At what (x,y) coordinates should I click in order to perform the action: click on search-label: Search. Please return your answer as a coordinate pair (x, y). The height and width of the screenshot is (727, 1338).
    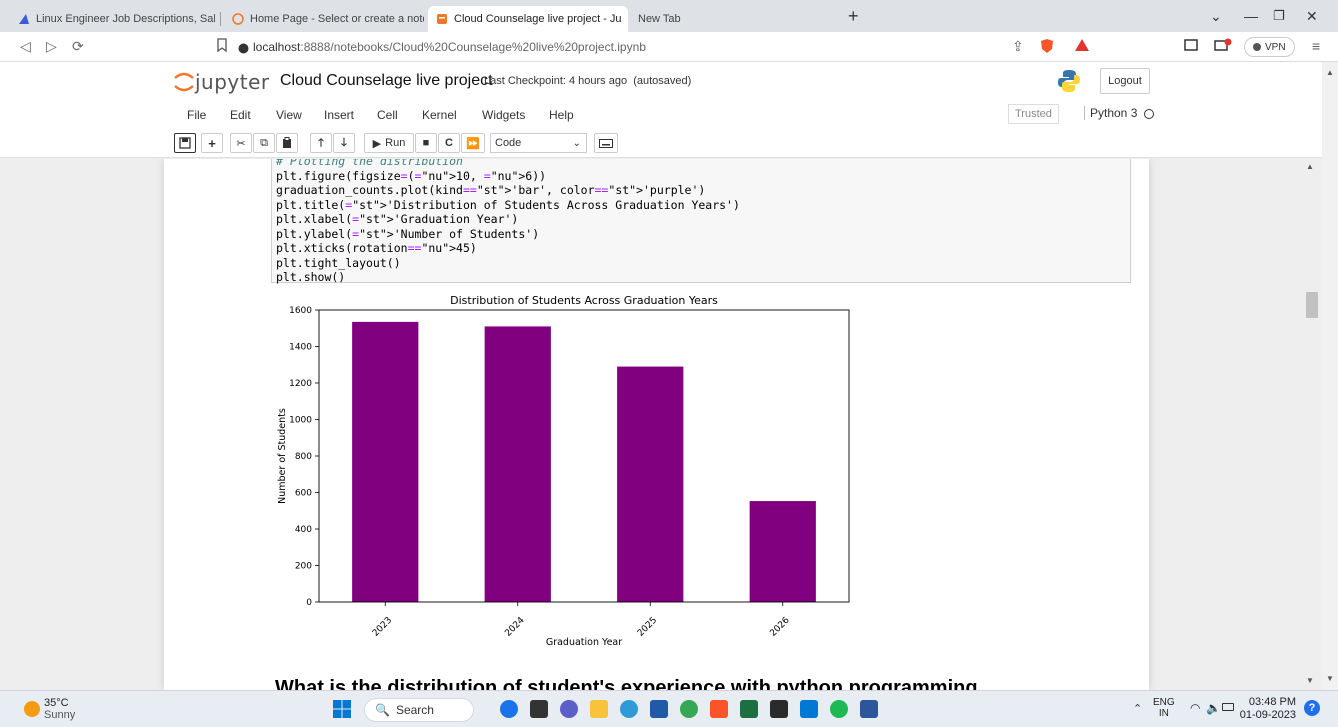
    Looking at the image, I should click on (414, 710).